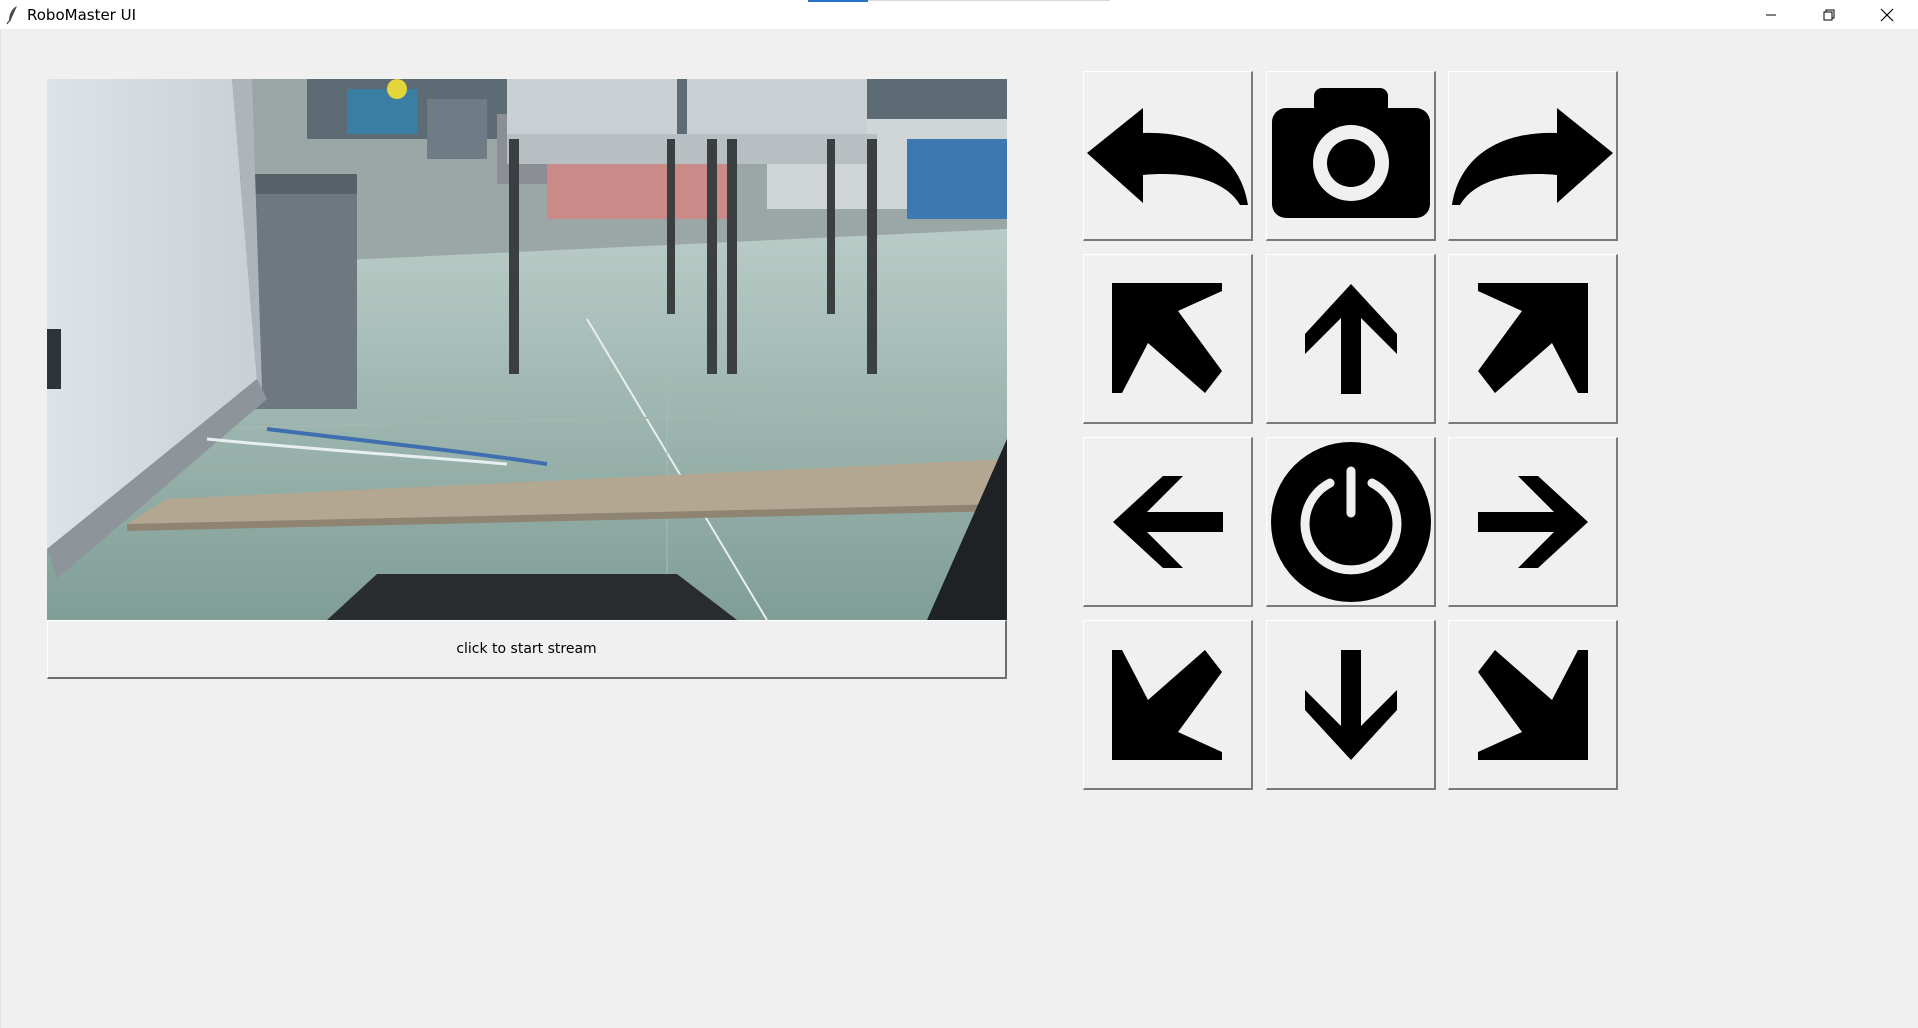 Image resolution: width=1918 pixels, height=1028 pixels. I want to click on curved-arrow-left-icon, so click(1167, 156).